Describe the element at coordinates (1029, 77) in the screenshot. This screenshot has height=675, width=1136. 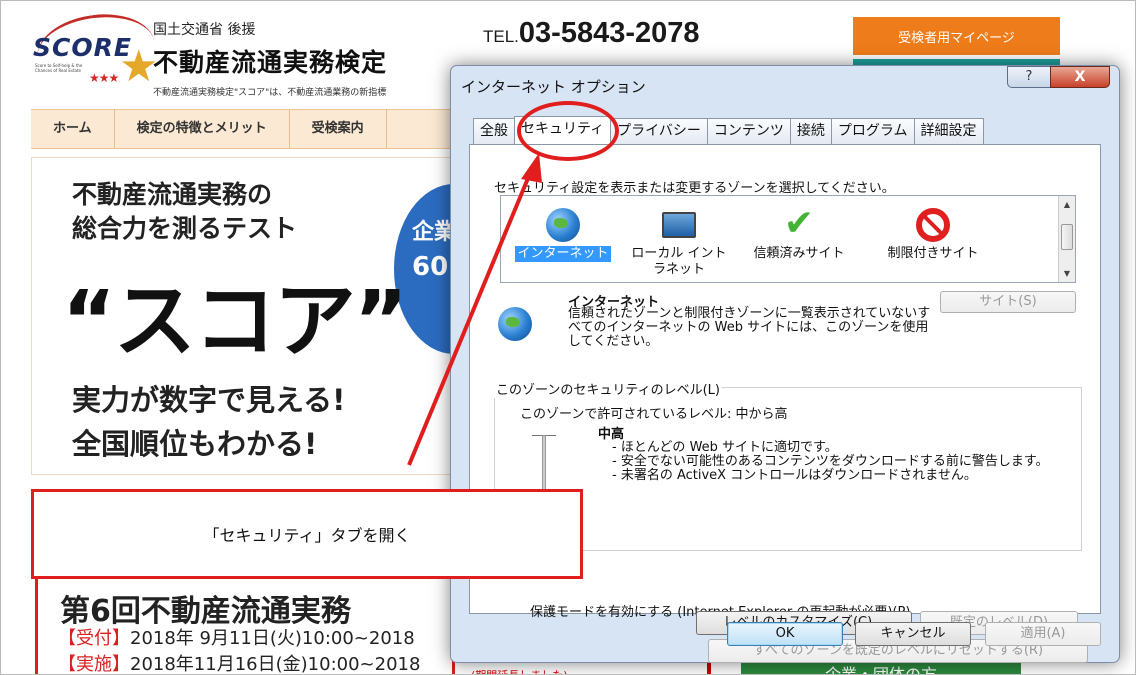
I see `help-button: ?` at that location.